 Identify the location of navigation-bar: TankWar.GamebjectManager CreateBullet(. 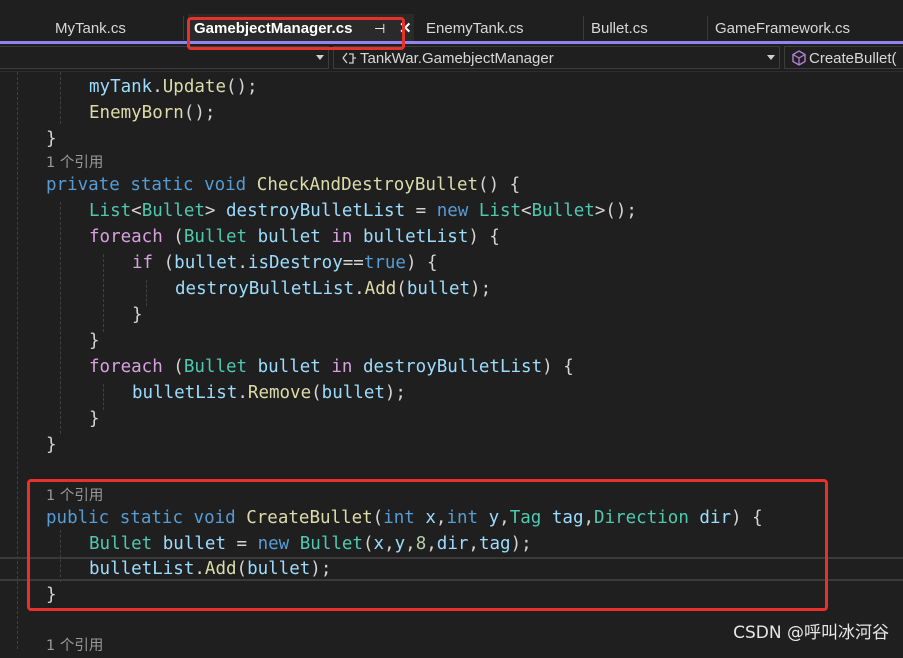
(451, 58).